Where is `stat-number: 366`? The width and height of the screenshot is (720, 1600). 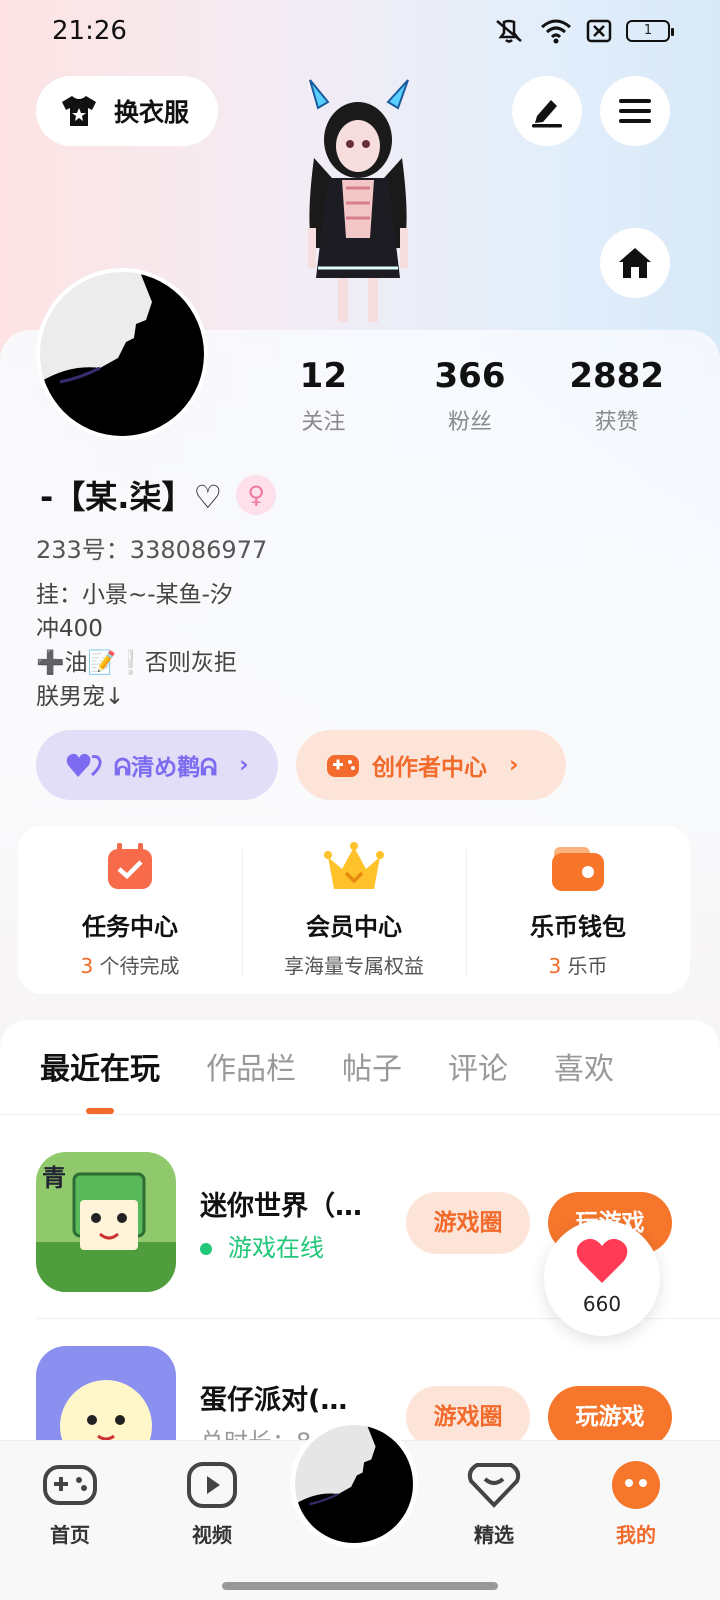
stat-number: 366 is located at coordinates (470, 376).